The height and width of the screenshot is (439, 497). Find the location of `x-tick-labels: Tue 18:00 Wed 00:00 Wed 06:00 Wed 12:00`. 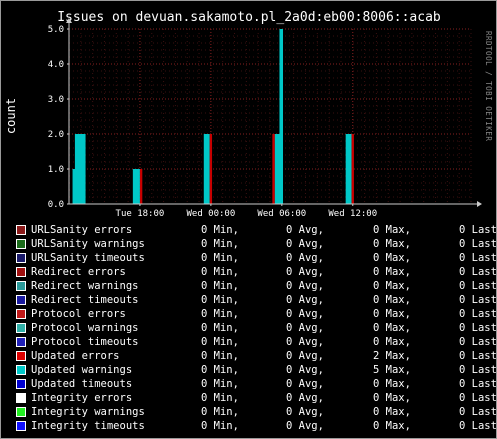

x-tick-labels: Tue 18:00 Wed 00:00 Wed 06:00 Wed 12:00 is located at coordinates (246, 211).